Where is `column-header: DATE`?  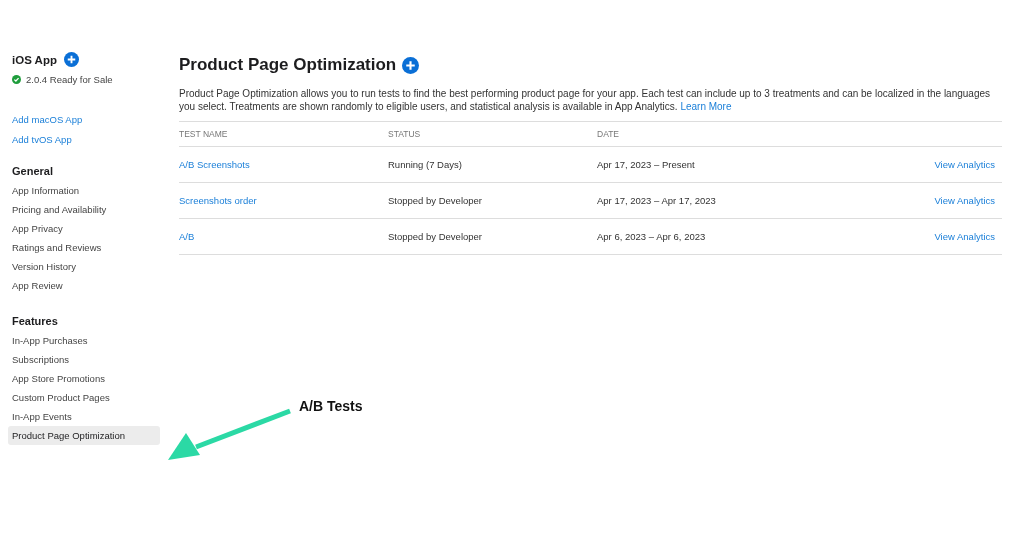
column-header: DATE is located at coordinates (608, 134).